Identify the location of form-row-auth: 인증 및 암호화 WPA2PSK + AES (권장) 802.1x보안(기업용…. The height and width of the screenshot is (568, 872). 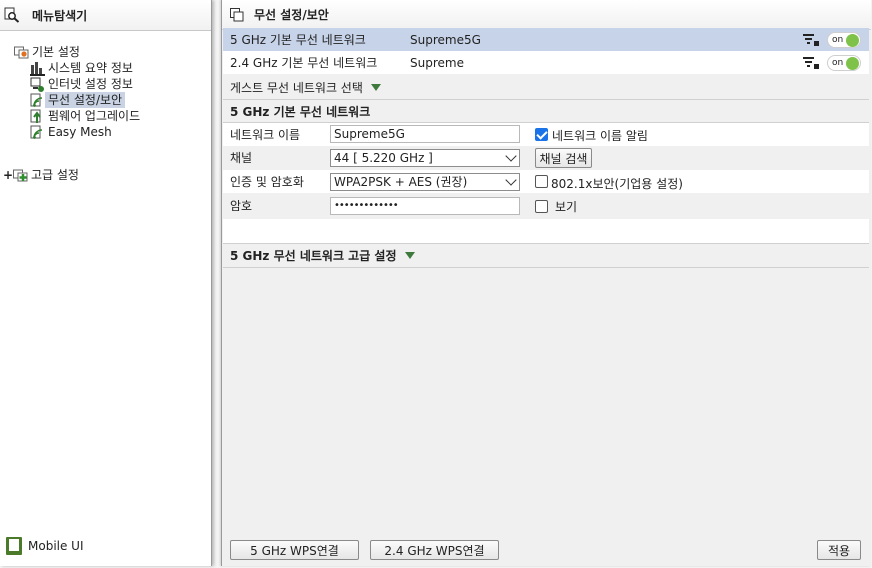
(546, 181).